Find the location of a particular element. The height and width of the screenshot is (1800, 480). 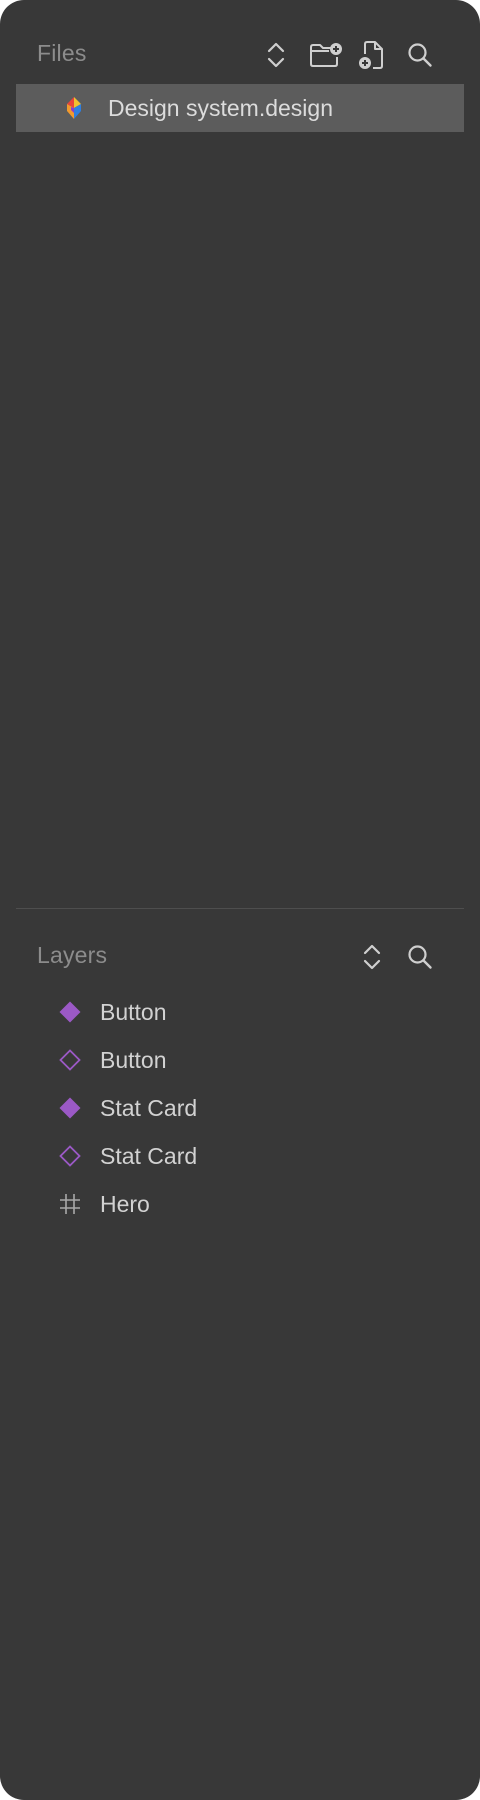

layer-item-stat-card-instance: Stat Card is located at coordinates (240, 1156).